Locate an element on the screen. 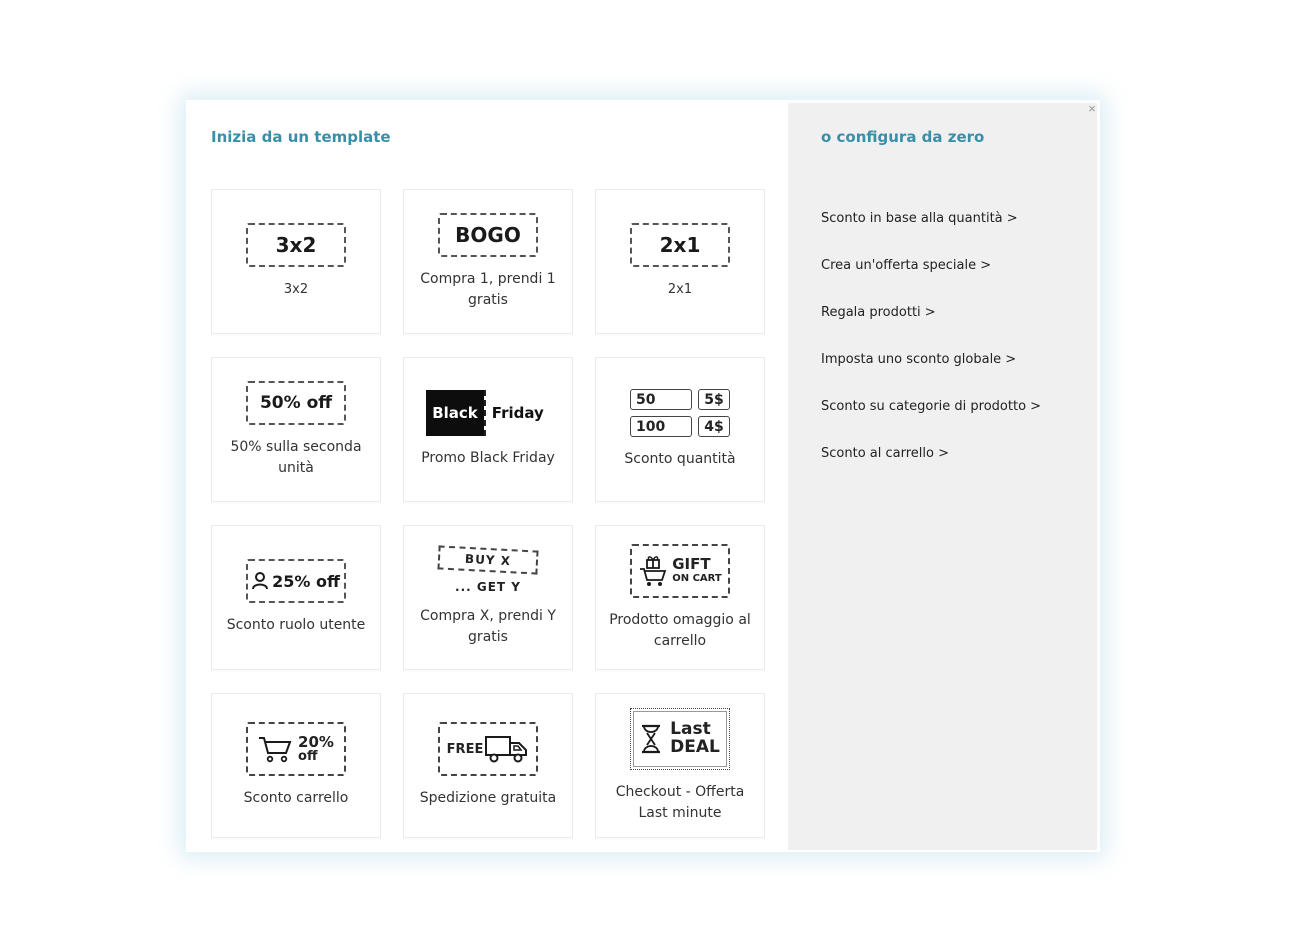 This screenshot has width=1300, height=947. template-label: 50% sulla seconda unità is located at coordinates (296, 457).